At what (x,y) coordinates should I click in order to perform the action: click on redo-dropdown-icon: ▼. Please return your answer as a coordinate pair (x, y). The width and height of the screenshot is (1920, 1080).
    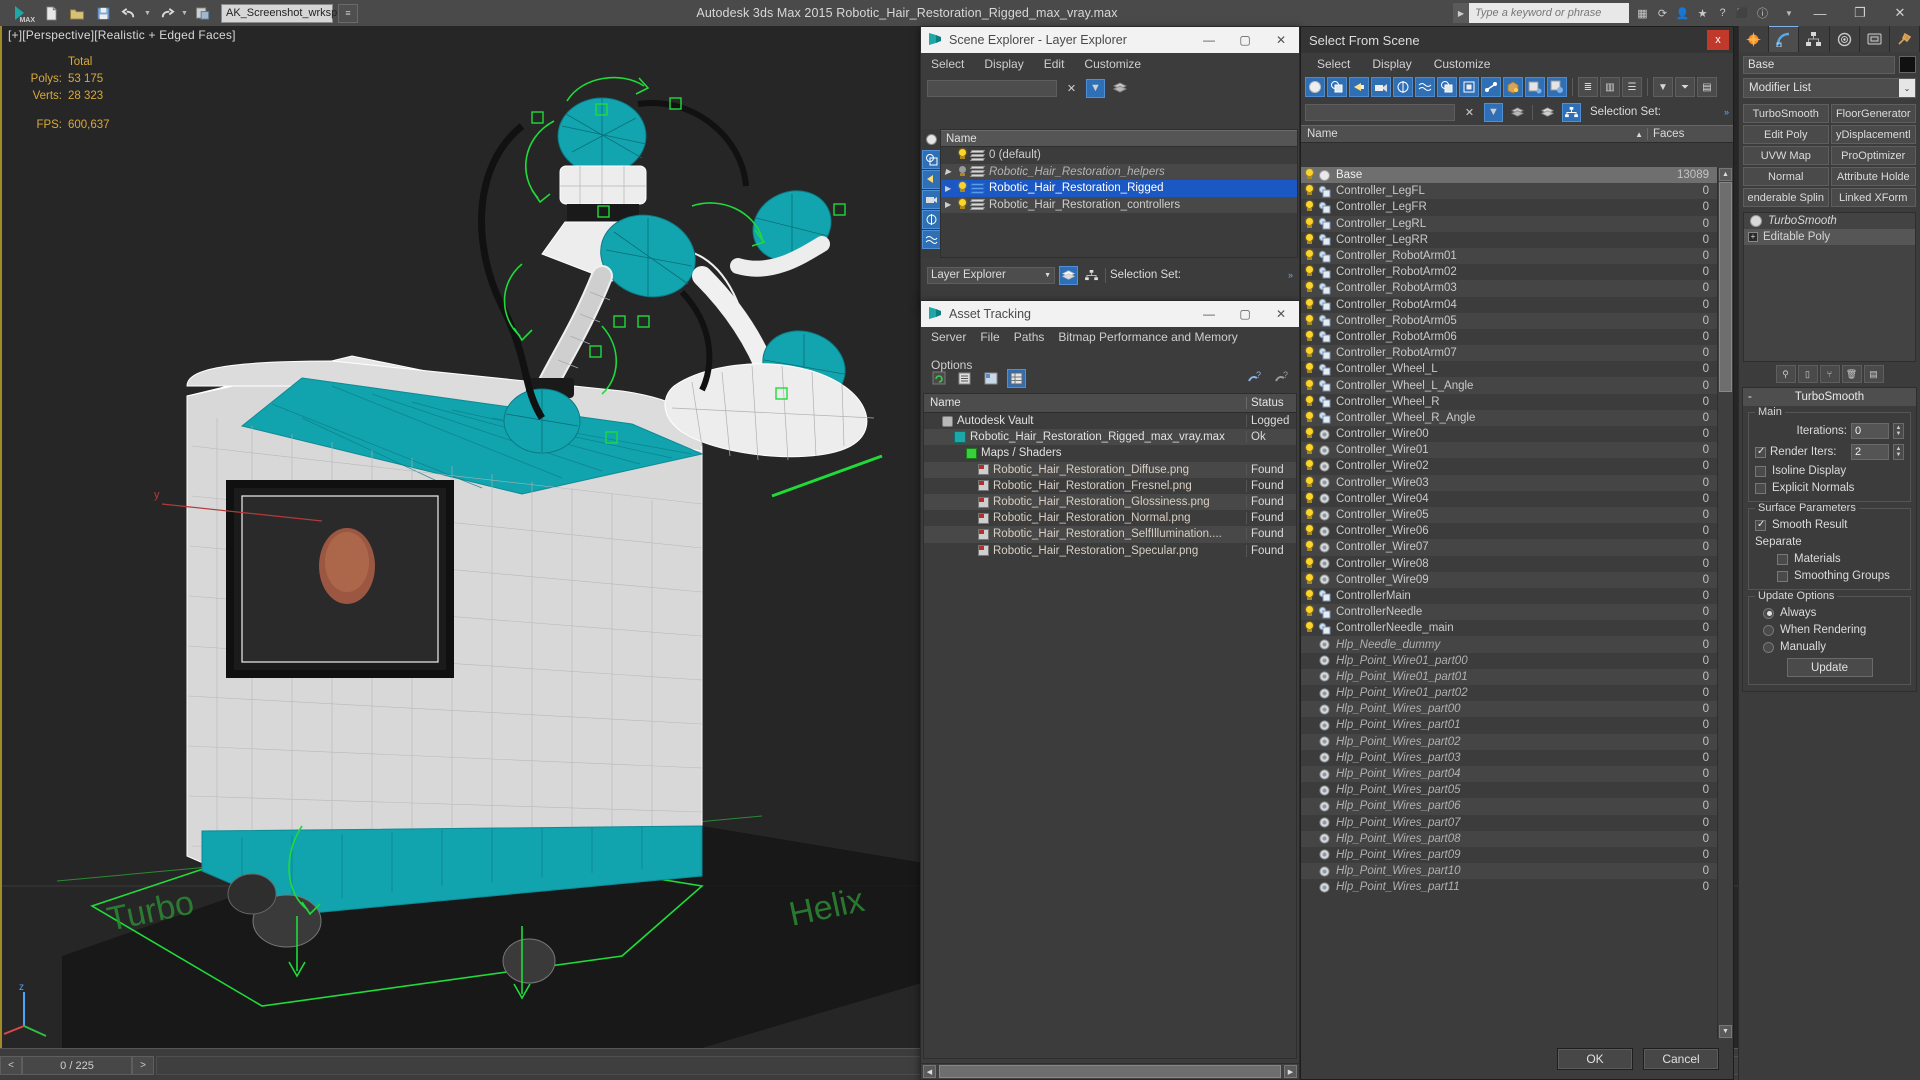
    Looking at the image, I should click on (184, 13).